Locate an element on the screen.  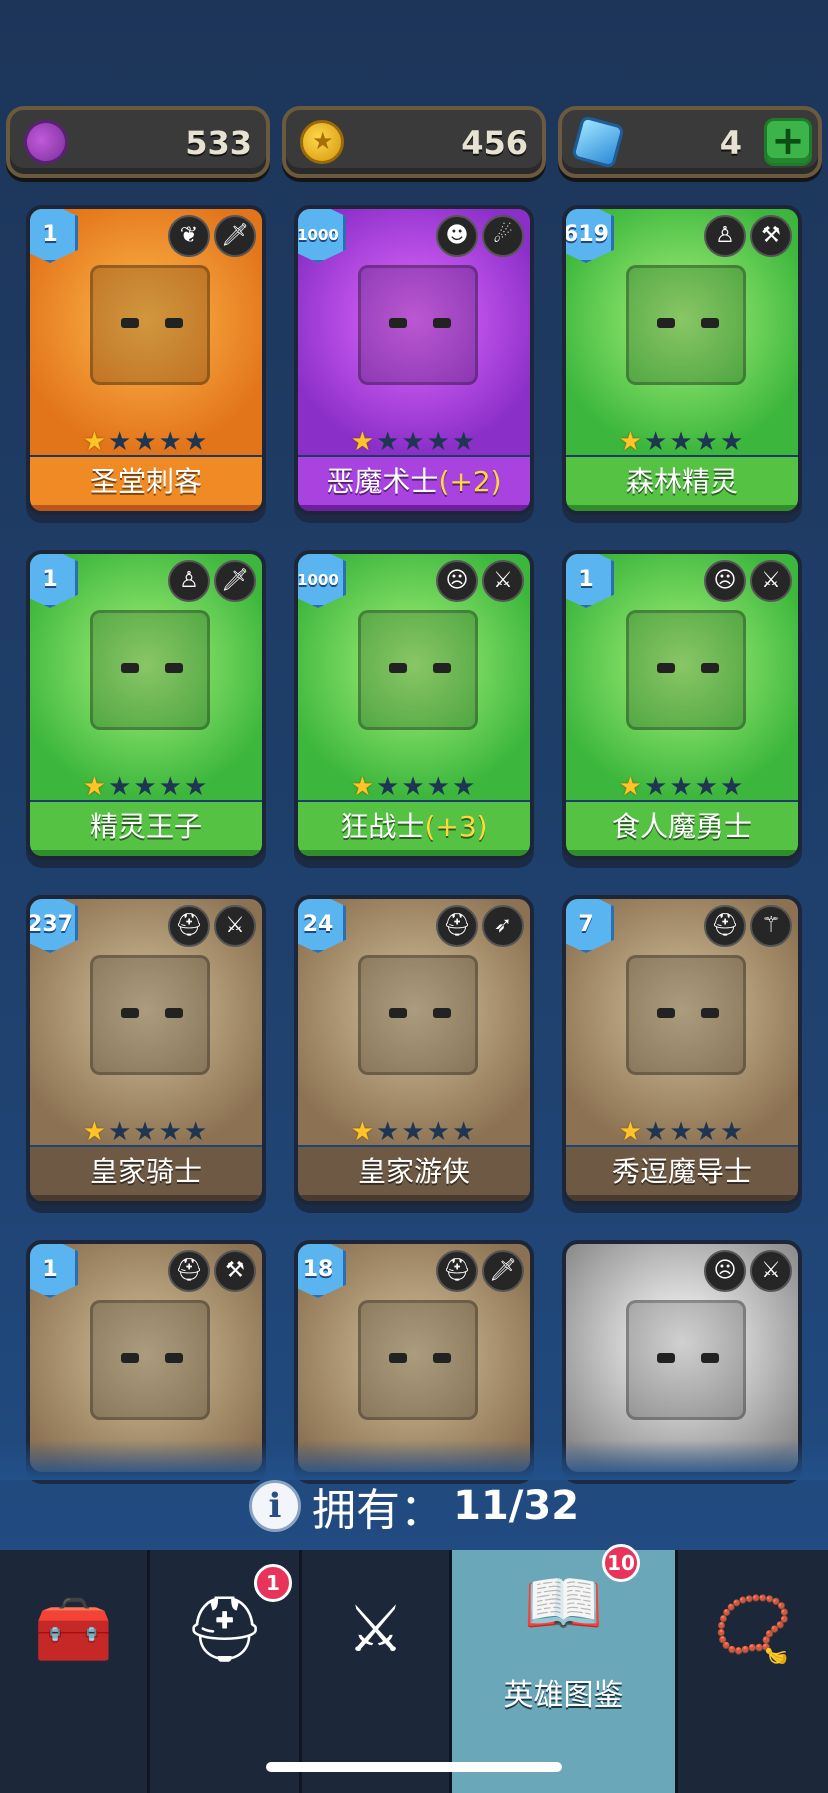
sword-icon: ⚔ is located at coordinates (235, 926).